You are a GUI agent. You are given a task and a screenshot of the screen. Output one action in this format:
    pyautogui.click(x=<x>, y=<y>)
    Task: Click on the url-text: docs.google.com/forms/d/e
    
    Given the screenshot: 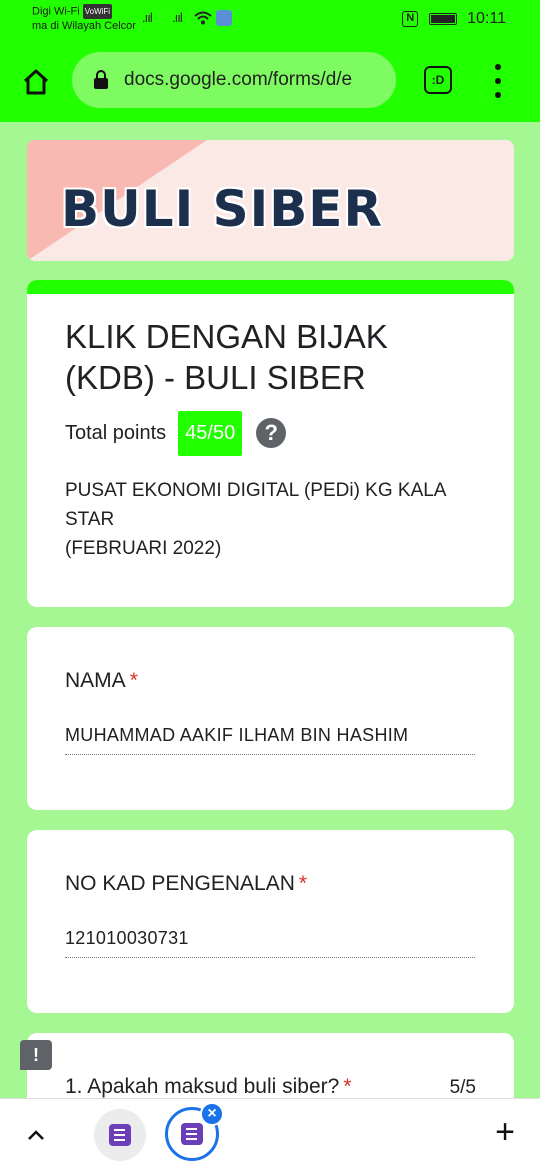 What is the action you would take?
    pyautogui.click(x=238, y=79)
    